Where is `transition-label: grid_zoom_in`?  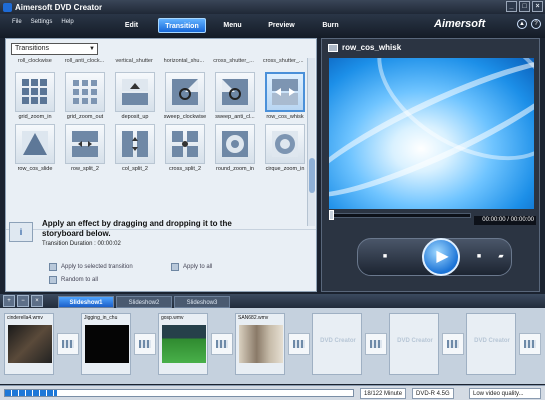 transition-label: grid_zoom_in is located at coordinates (35, 117).